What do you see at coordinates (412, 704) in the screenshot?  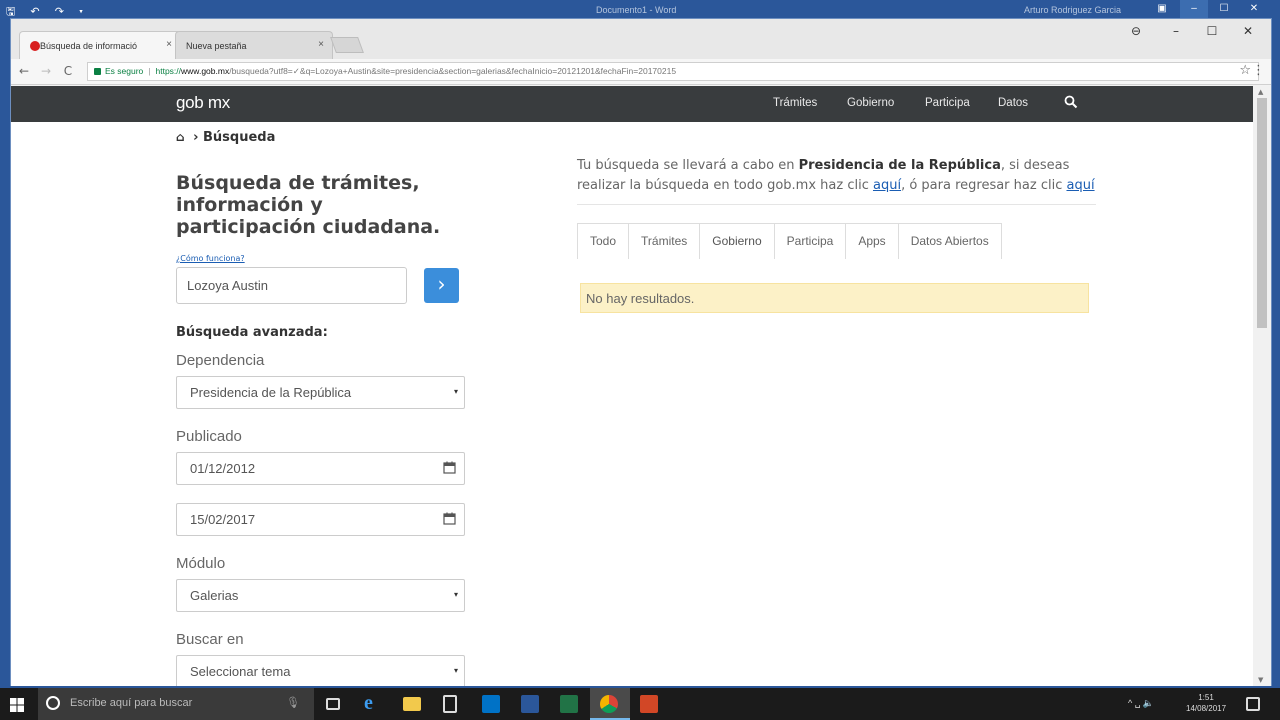 I see `file-explorer-icon` at bounding box center [412, 704].